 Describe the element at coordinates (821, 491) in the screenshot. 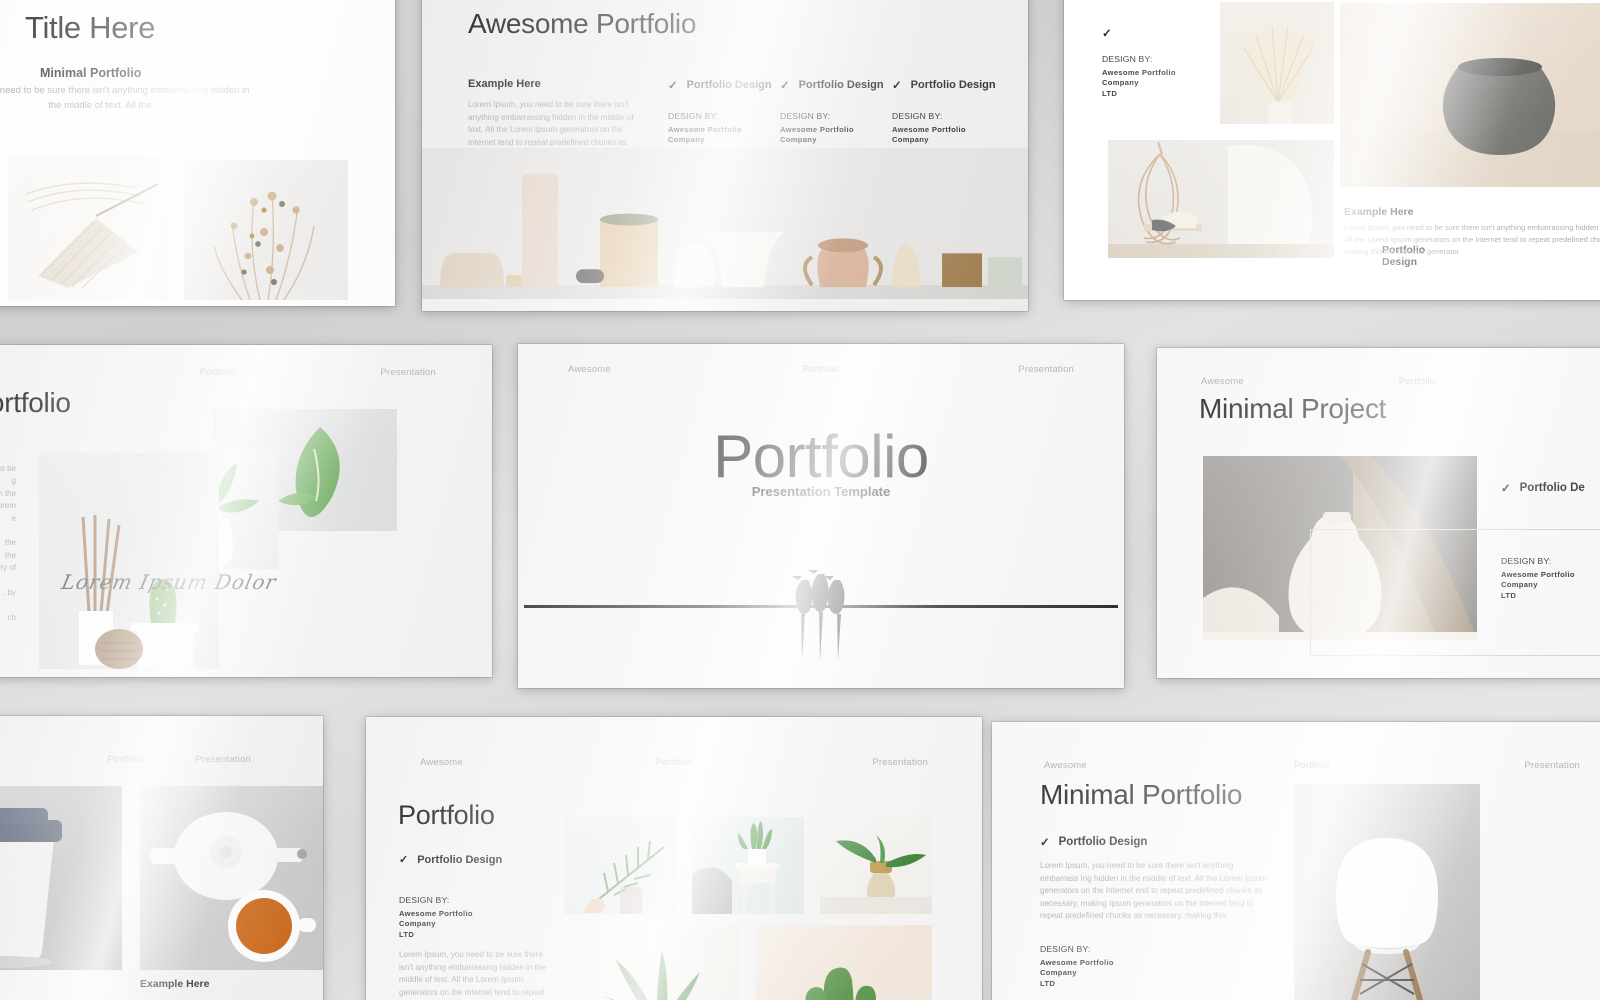

I see `slide-tagline: Presentation Template` at that location.